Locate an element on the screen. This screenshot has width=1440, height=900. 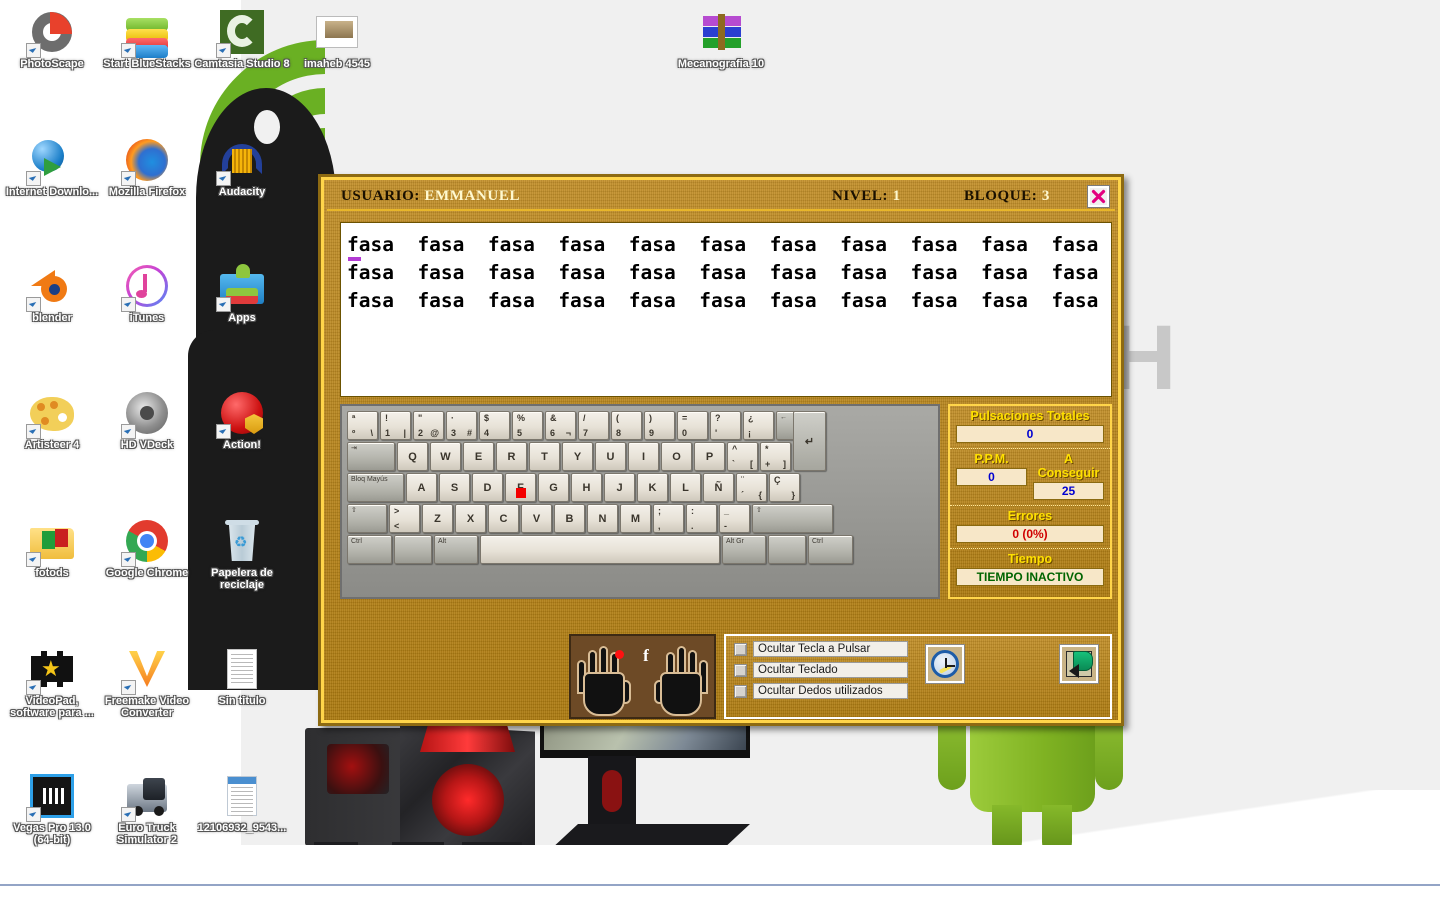
desktop-icon-photoscape: PhotoScape is located at coordinates (52, 39).